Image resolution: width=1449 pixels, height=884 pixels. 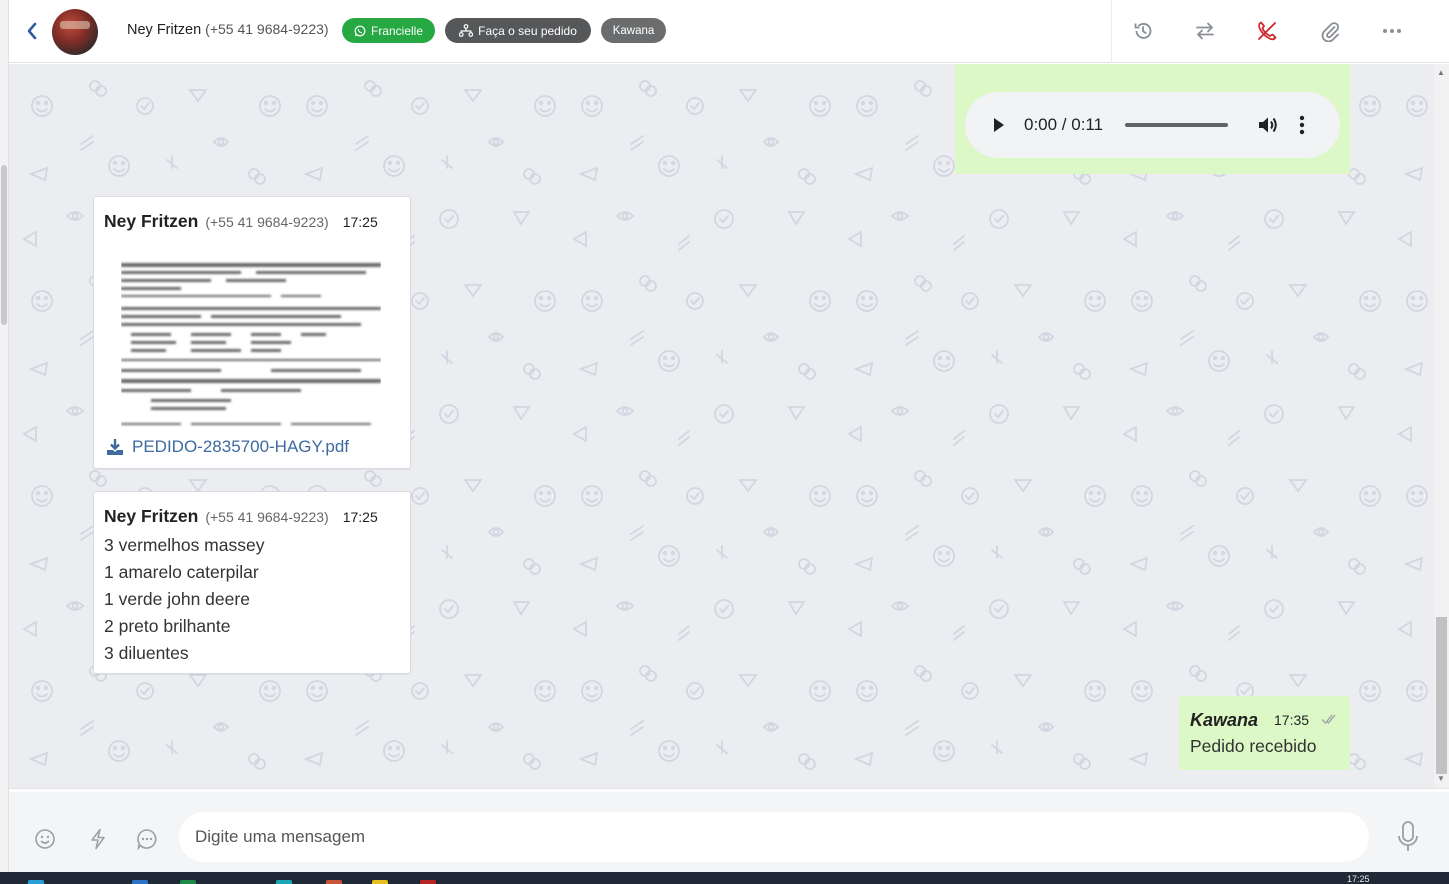 What do you see at coordinates (1267, 31) in the screenshot?
I see `end-call-icon` at bounding box center [1267, 31].